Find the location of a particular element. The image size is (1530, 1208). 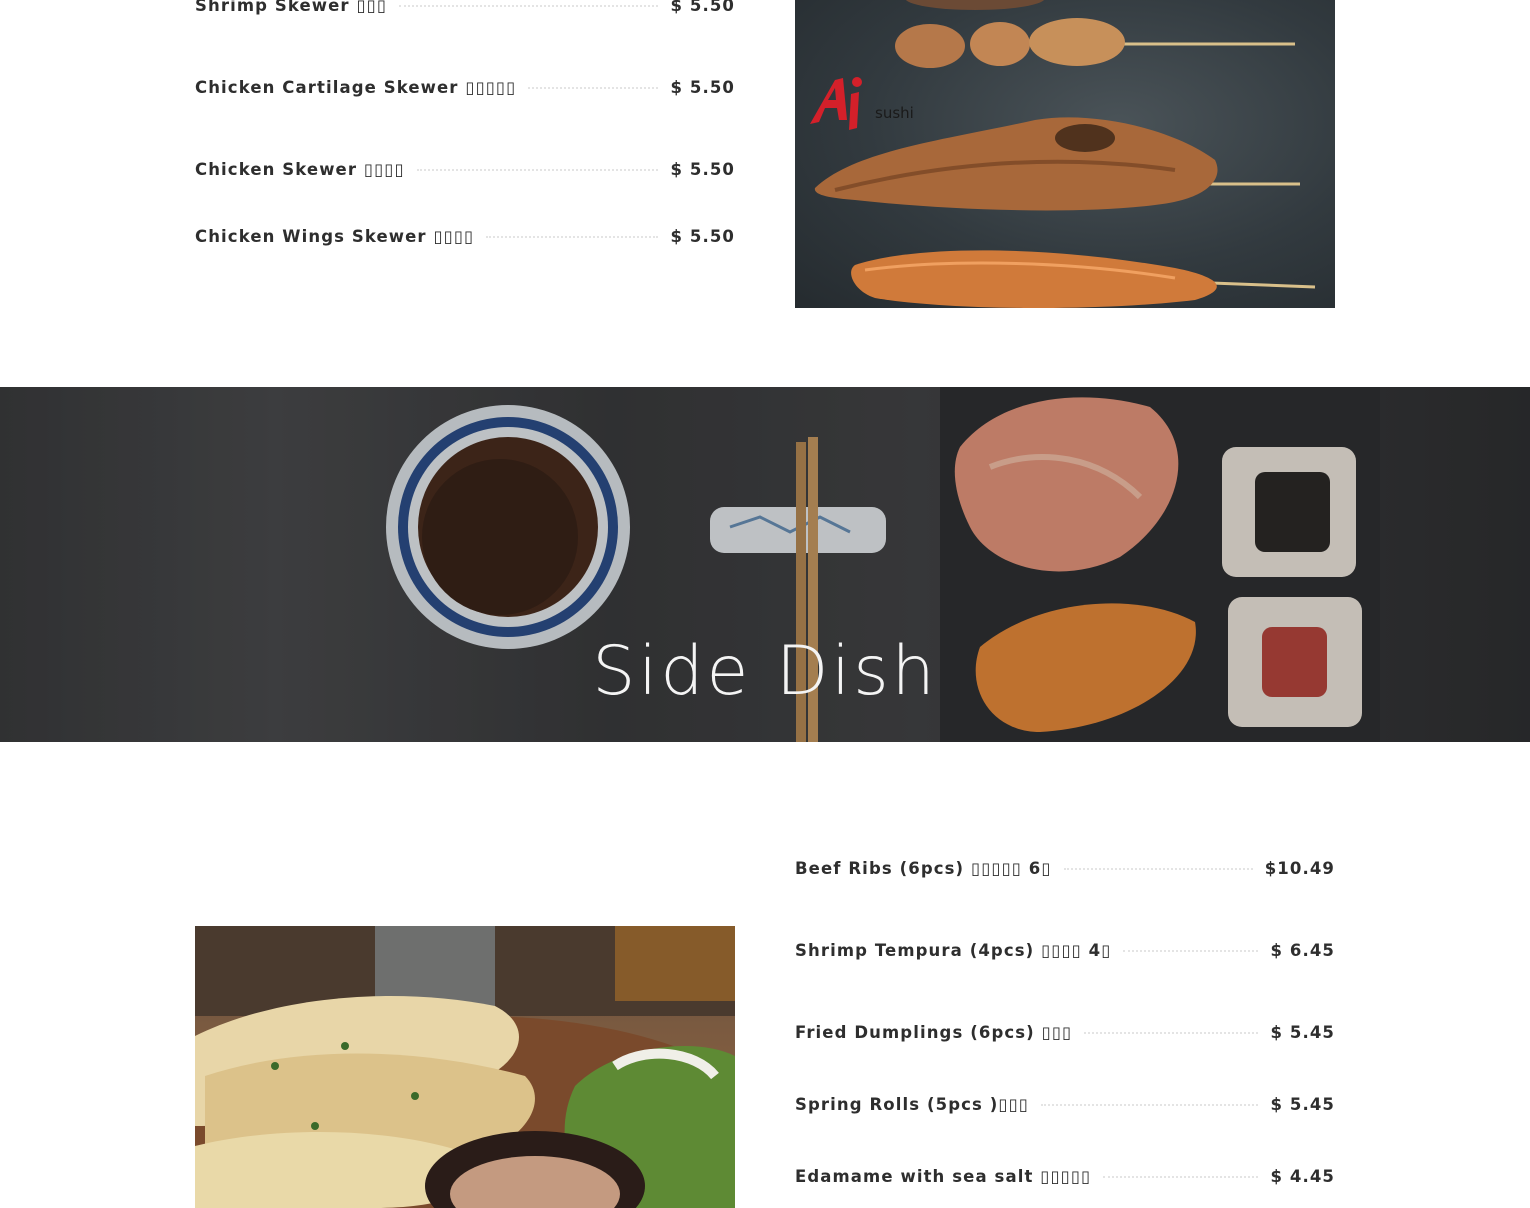

skewer-photo: sushi is located at coordinates (1065, 154).